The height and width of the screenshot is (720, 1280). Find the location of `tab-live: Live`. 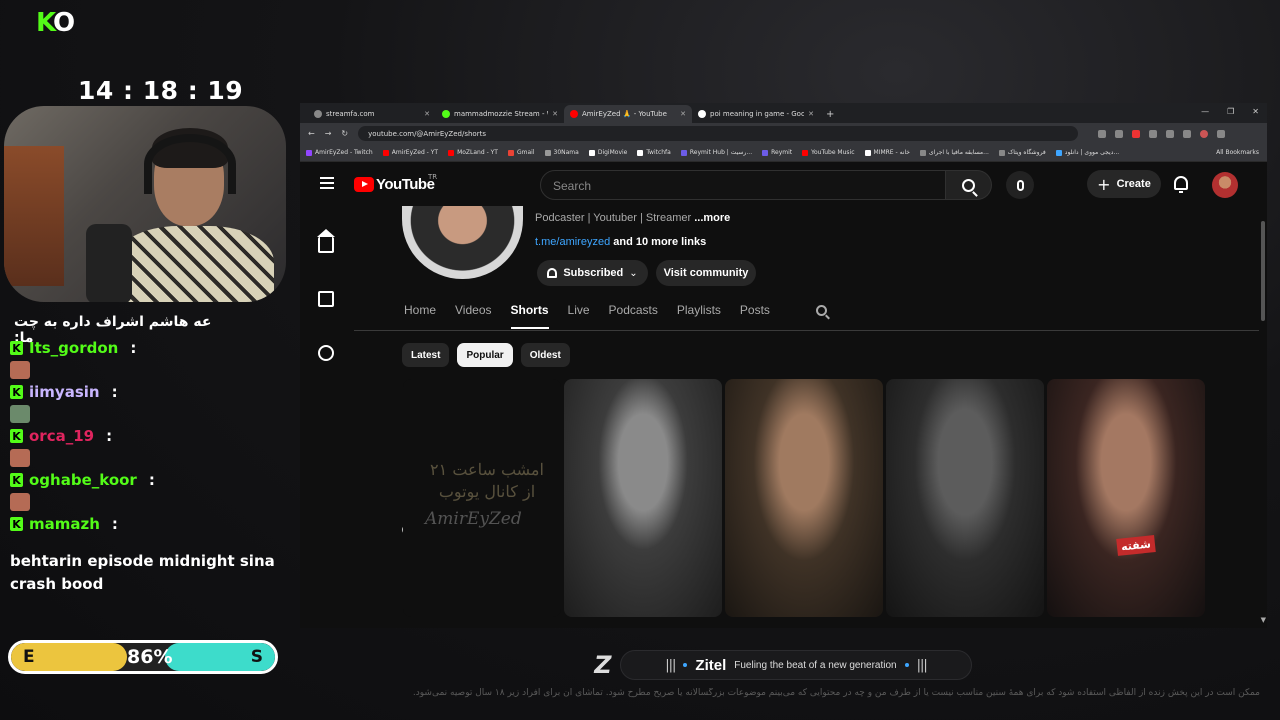

tab-live: Live is located at coordinates (579, 316).